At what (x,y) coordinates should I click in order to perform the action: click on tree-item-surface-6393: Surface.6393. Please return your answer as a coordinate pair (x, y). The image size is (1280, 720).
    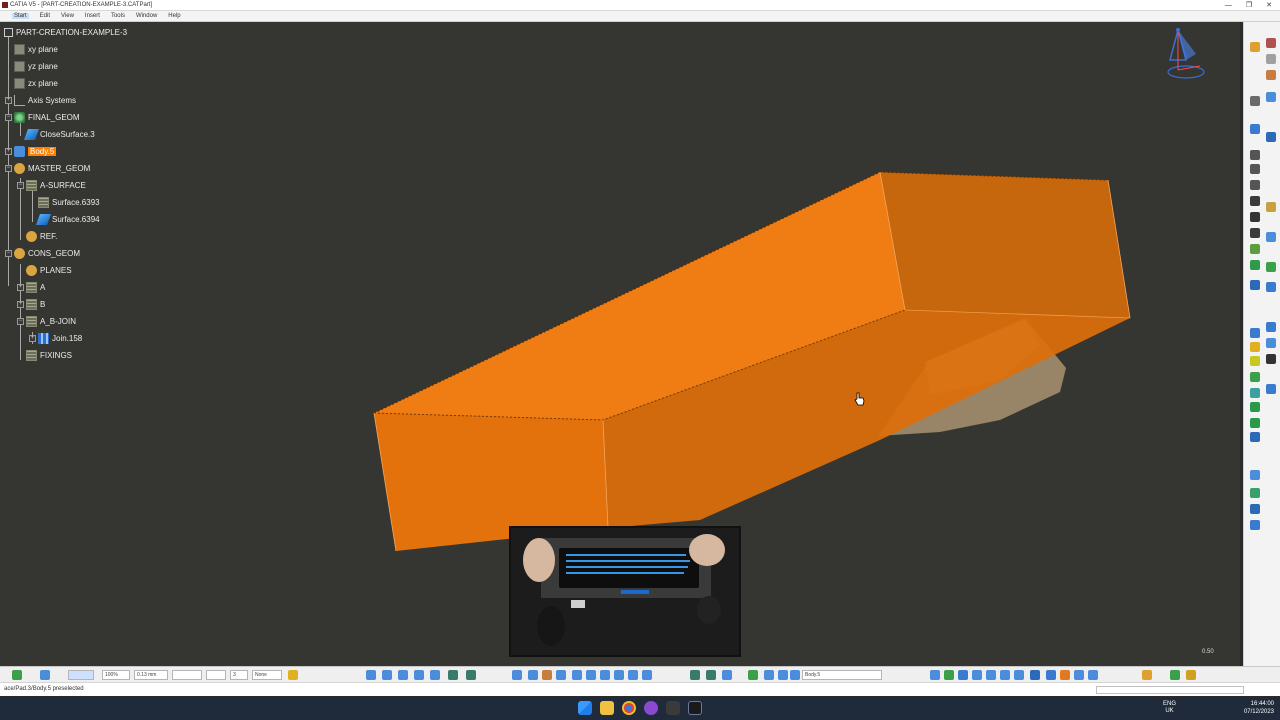
    Looking at the image, I should click on (69, 202).